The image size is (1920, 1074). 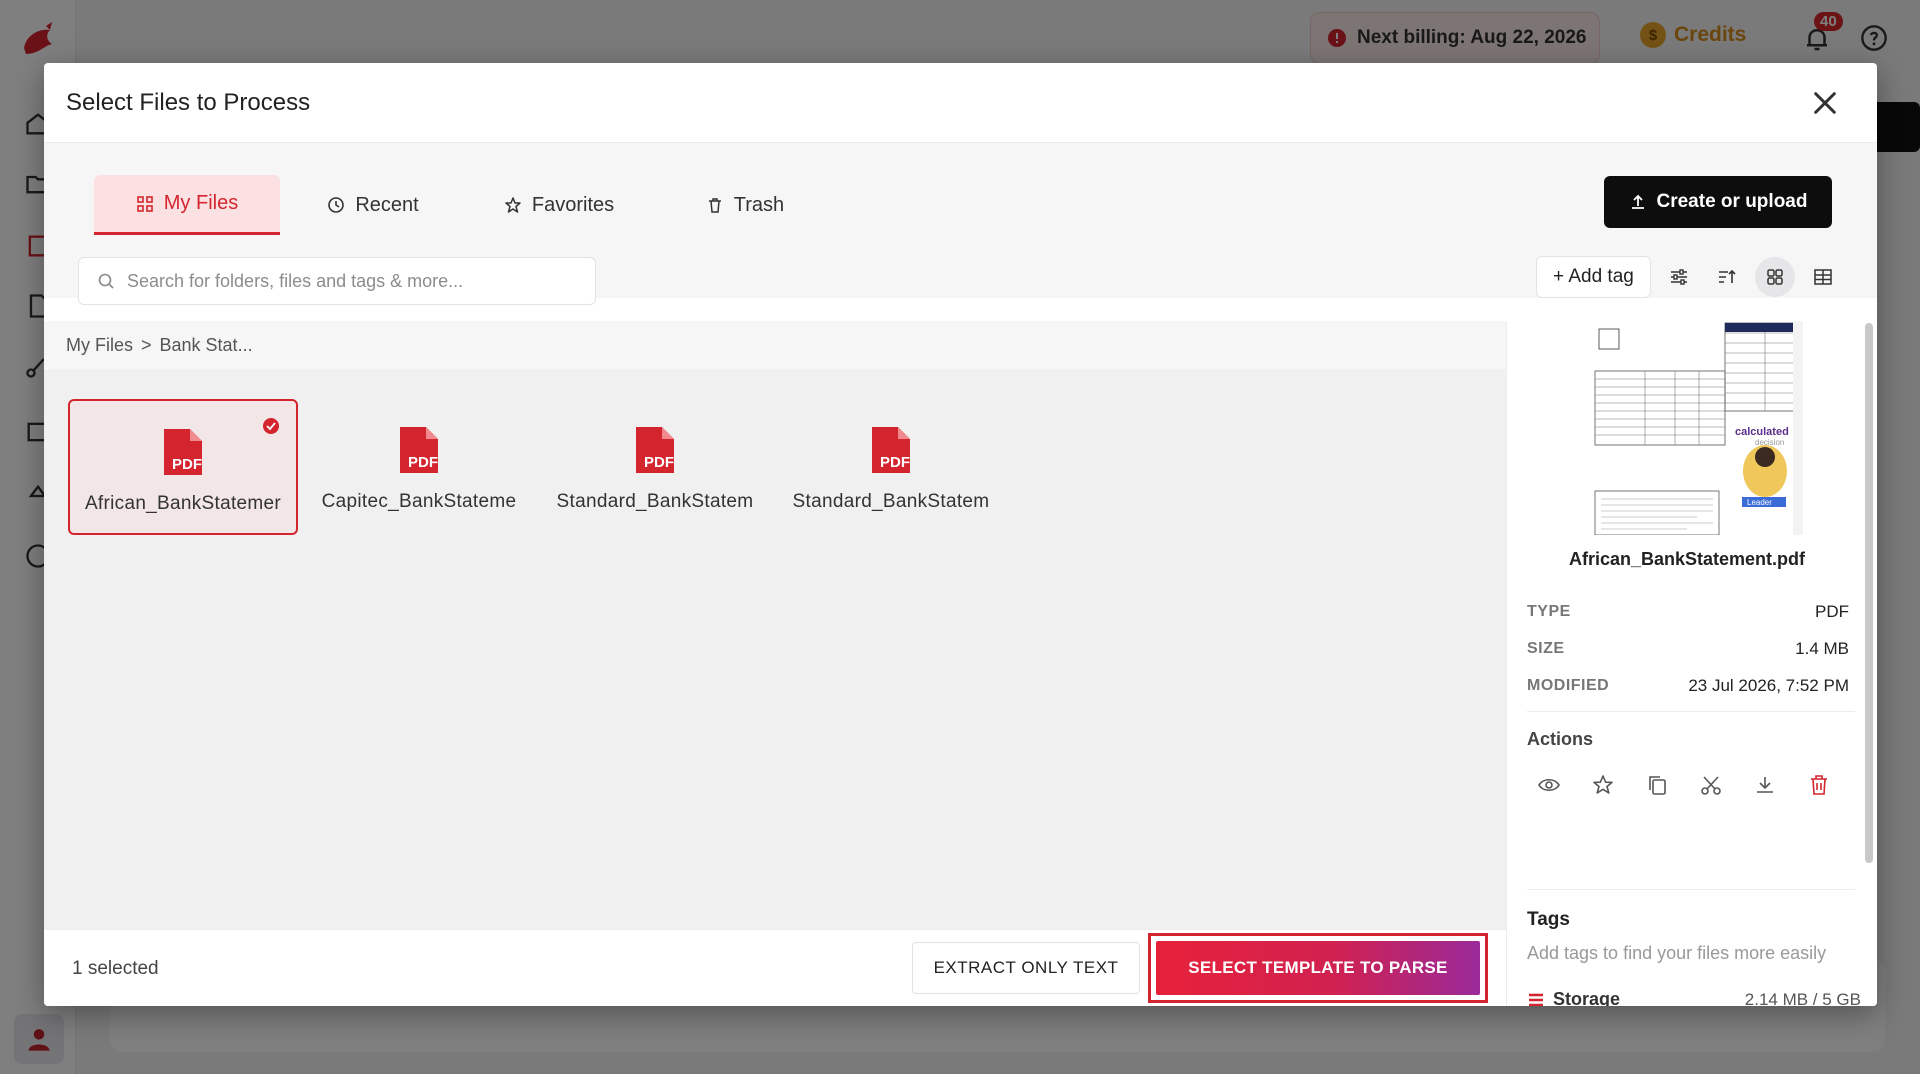 I want to click on close-icon, so click(x=1825, y=103).